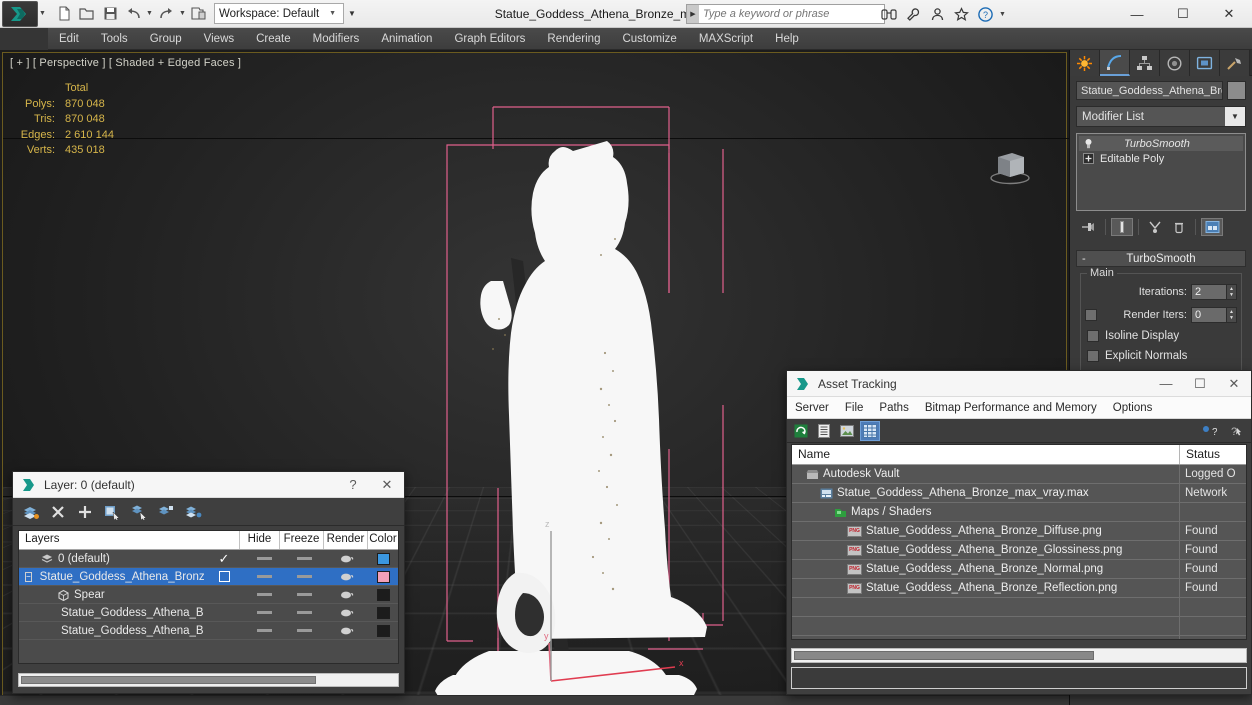 The image size is (1252, 705). I want to click on create-new-layer-button, so click(31, 512).